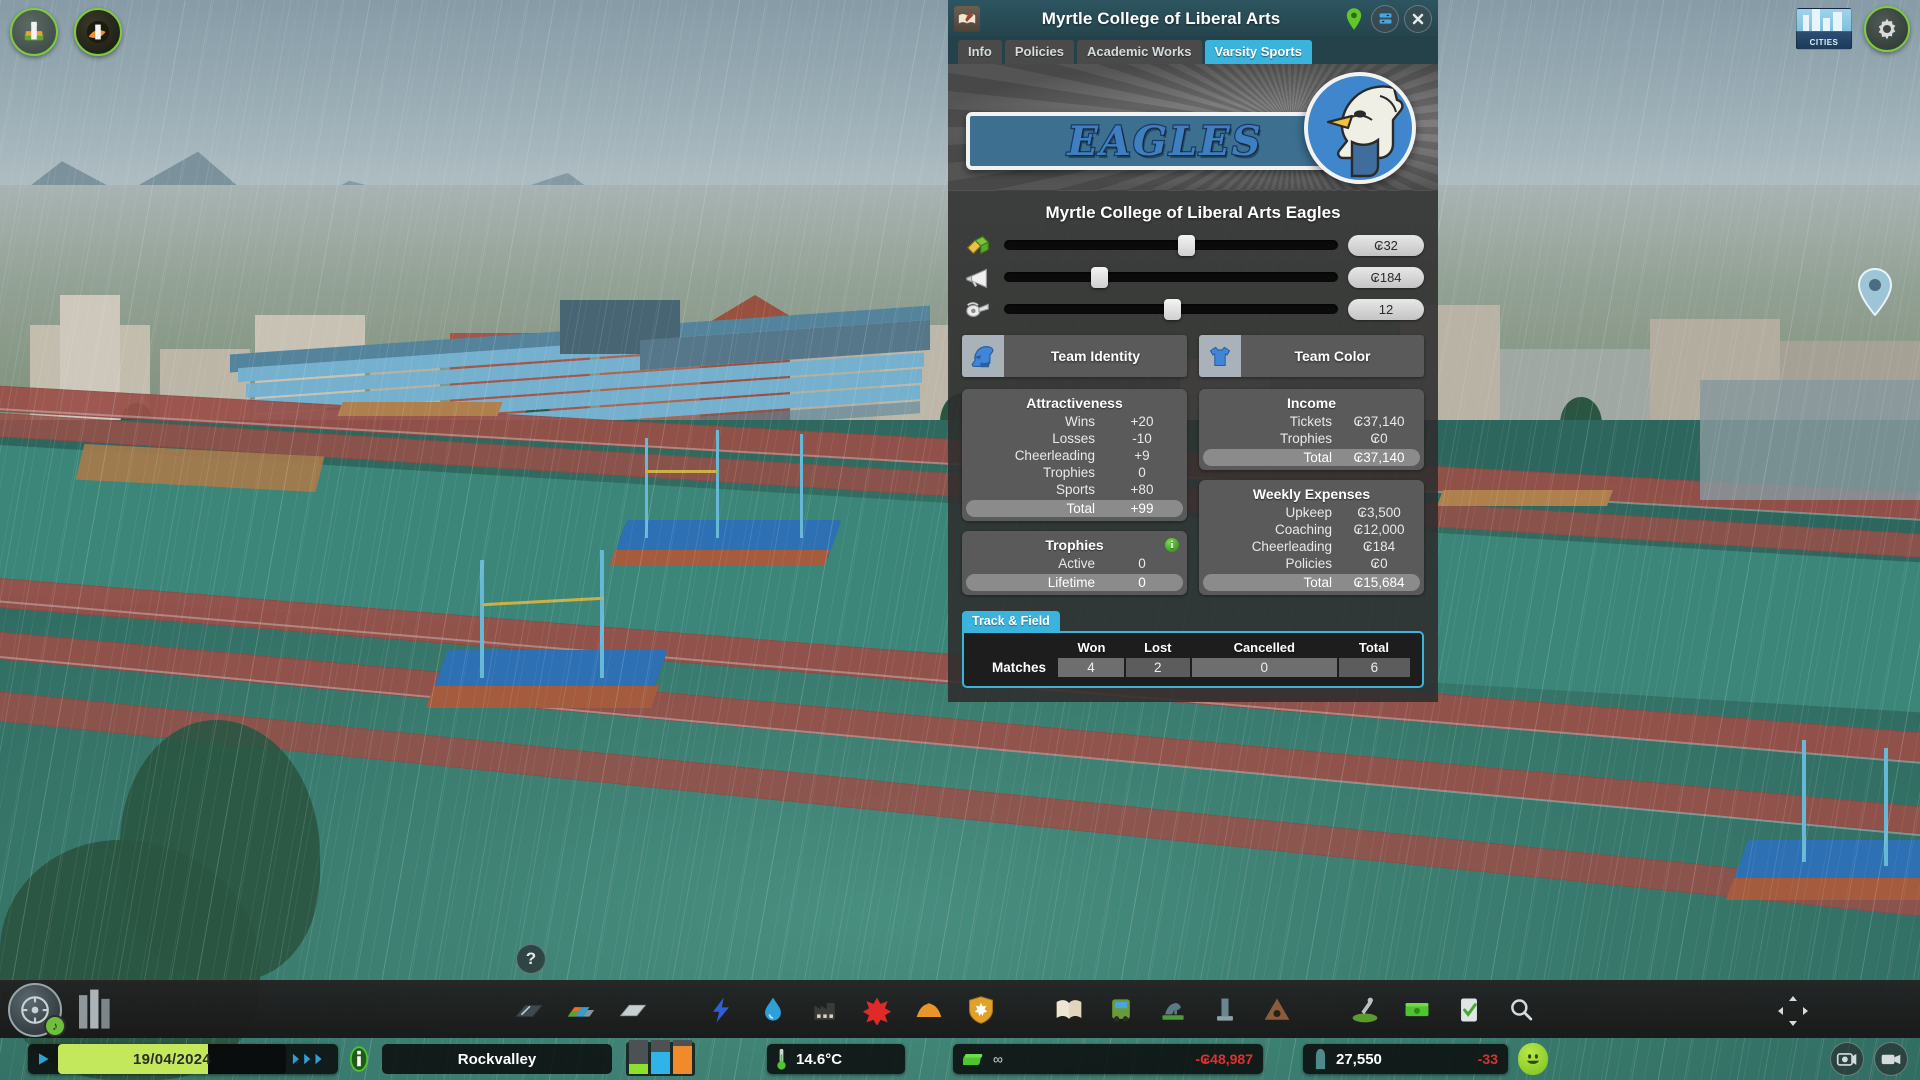 Image resolution: width=1920 pixels, height=1080 pixels. I want to click on row-value: ₢184, so click(1379, 546).